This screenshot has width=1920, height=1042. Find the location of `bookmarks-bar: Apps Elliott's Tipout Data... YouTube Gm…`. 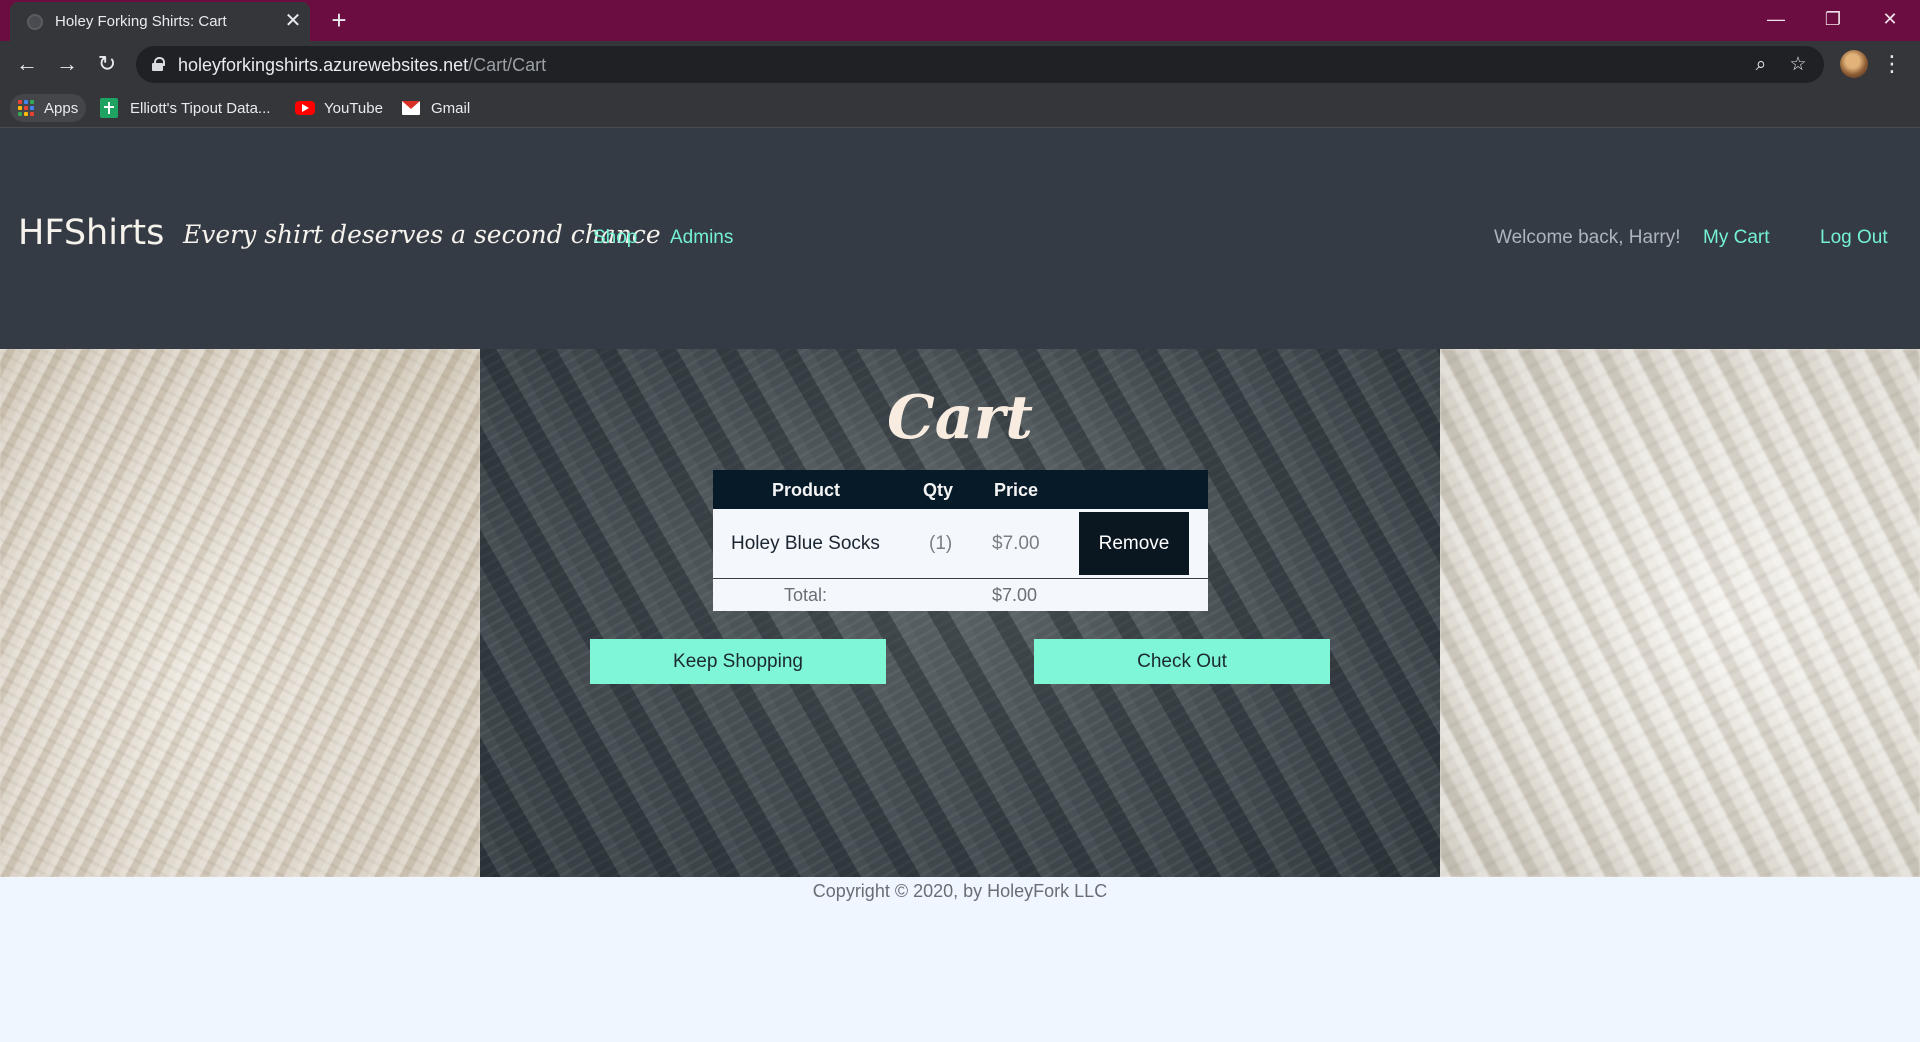

bookmarks-bar: Apps Elliott's Tipout Data... YouTube Gm… is located at coordinates (960, 108).